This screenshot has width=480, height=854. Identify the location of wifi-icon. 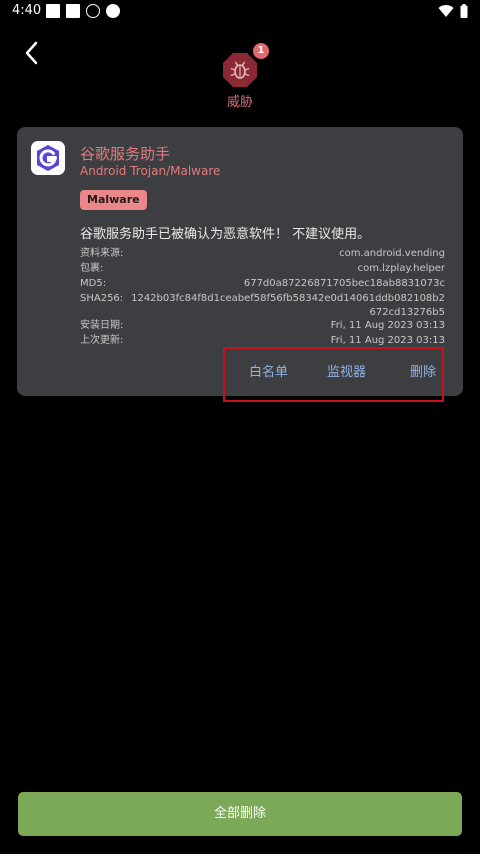
(446, 11).